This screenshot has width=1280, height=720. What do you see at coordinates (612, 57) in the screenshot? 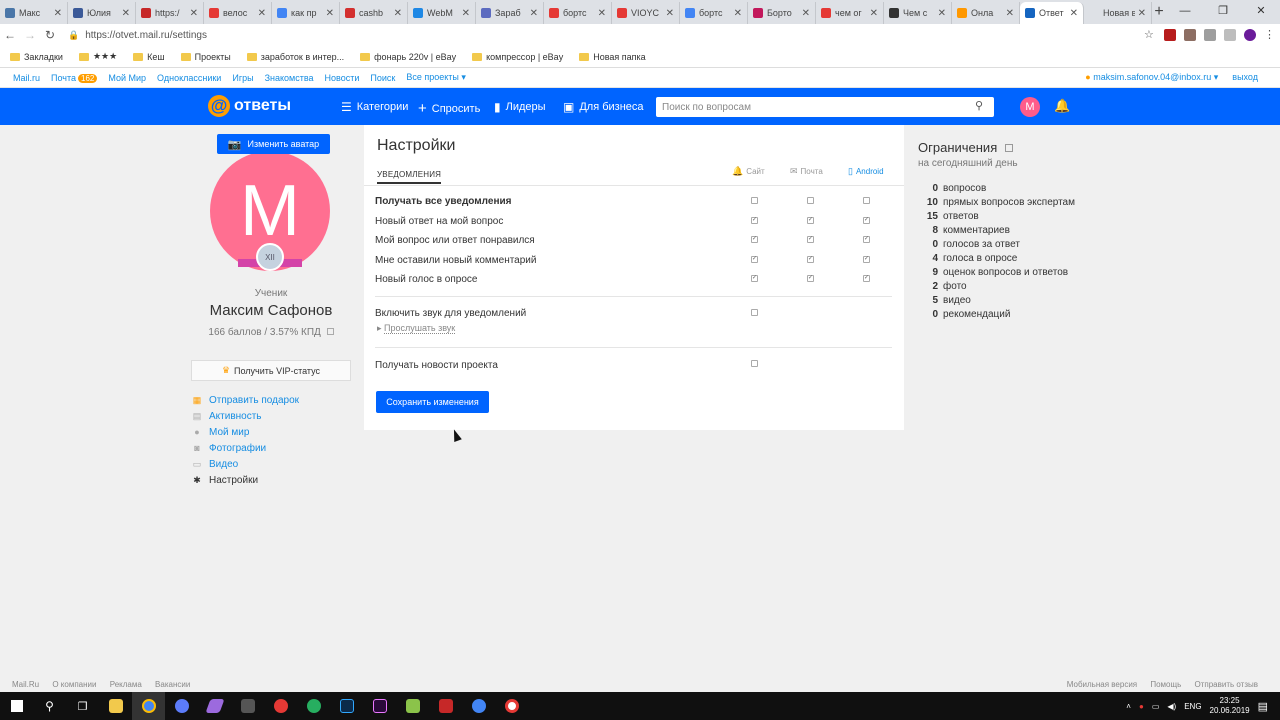
I see `bookmark-item: Новая папка` at bounding box center [612, 57].